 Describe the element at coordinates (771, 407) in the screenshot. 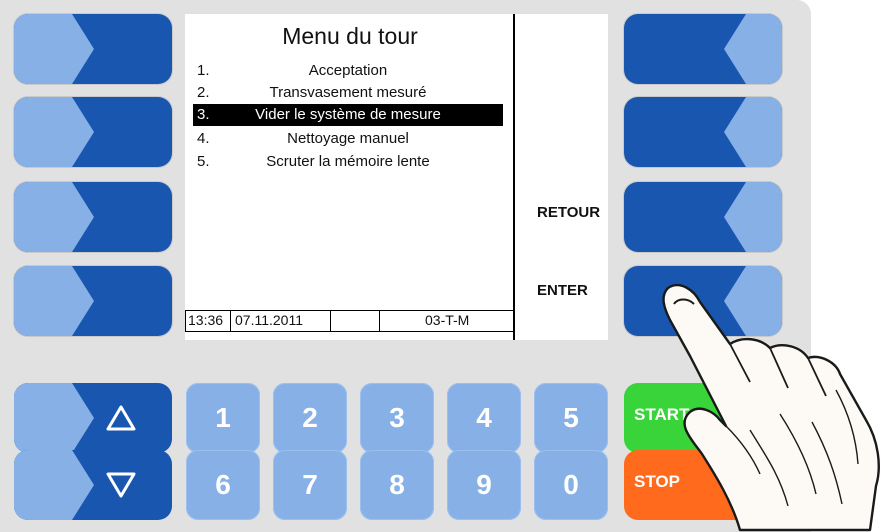

I see `pointing-hand-icon` at that location.